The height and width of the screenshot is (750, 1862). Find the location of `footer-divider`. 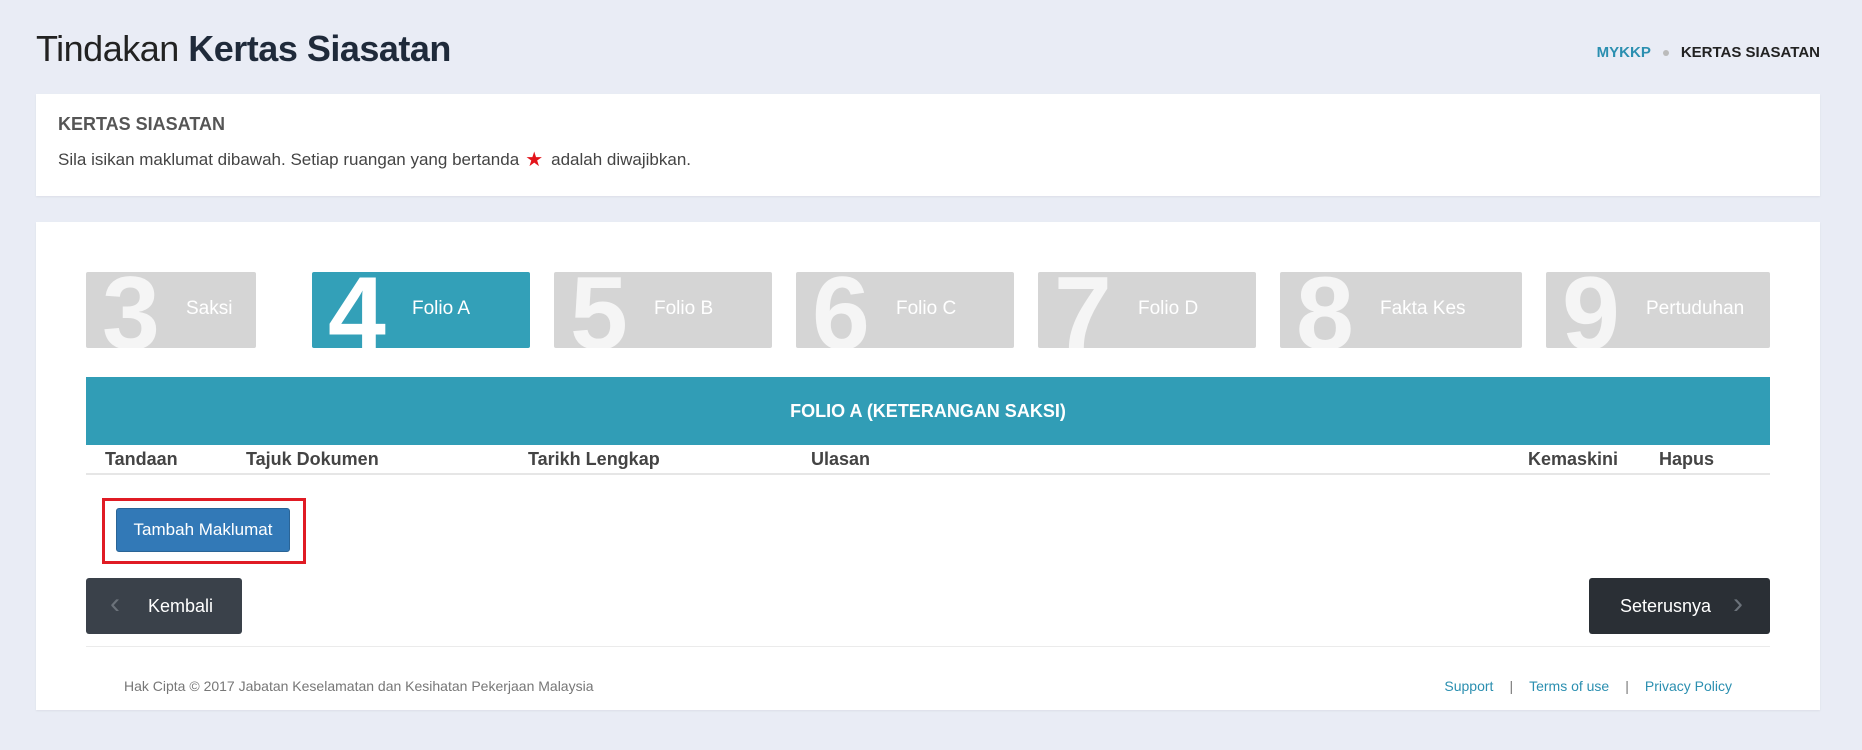

footer-divider is located at coordinates (928, 646).